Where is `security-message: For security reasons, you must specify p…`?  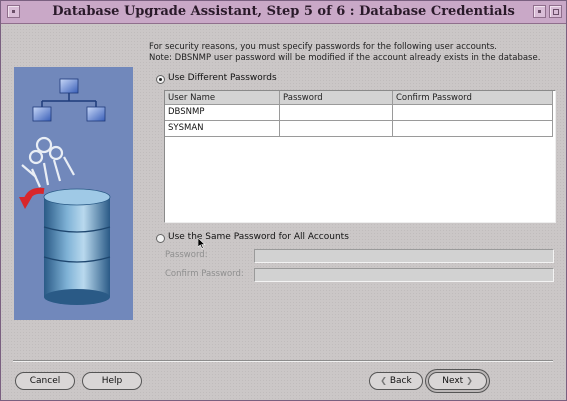
security-message: For security reasons, you must specify p… is located at coordinates (344, 53).